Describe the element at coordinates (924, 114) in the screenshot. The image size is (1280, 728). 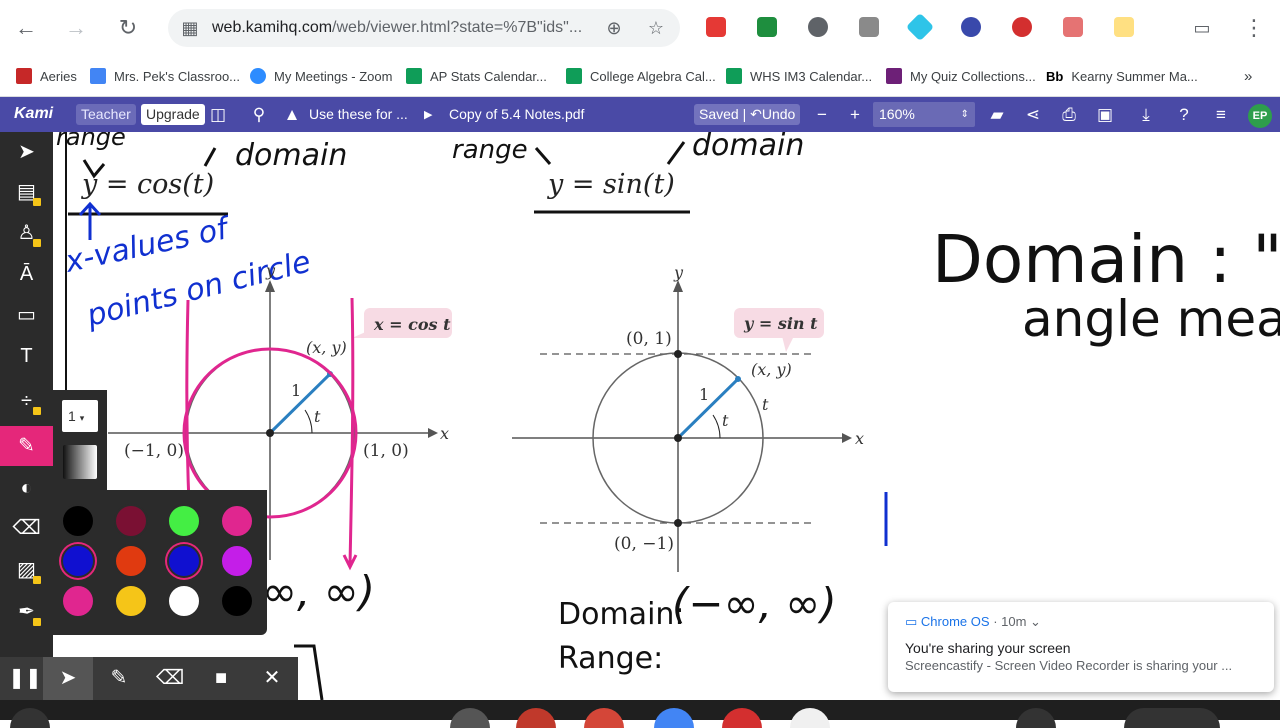
I see `zoom-select: 160% ⇕` at that location.